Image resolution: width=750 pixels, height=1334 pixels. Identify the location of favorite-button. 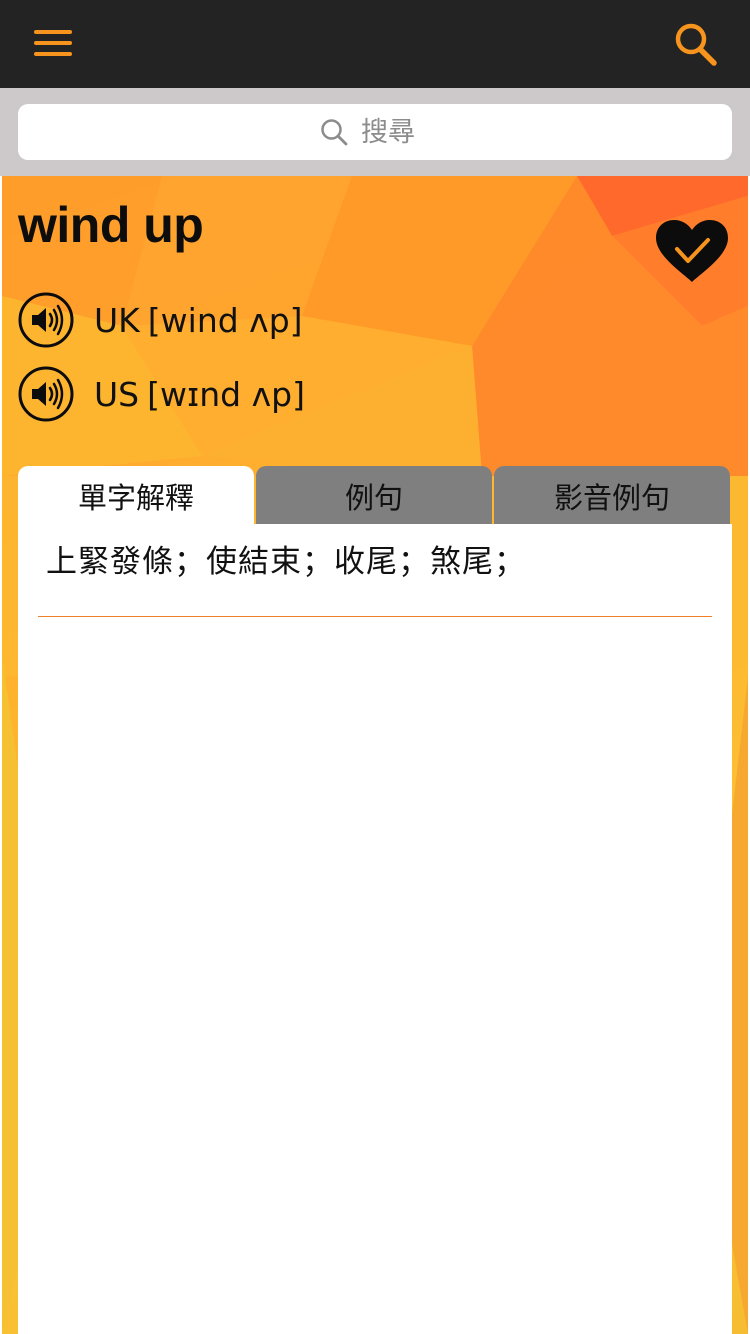
(692, 251).